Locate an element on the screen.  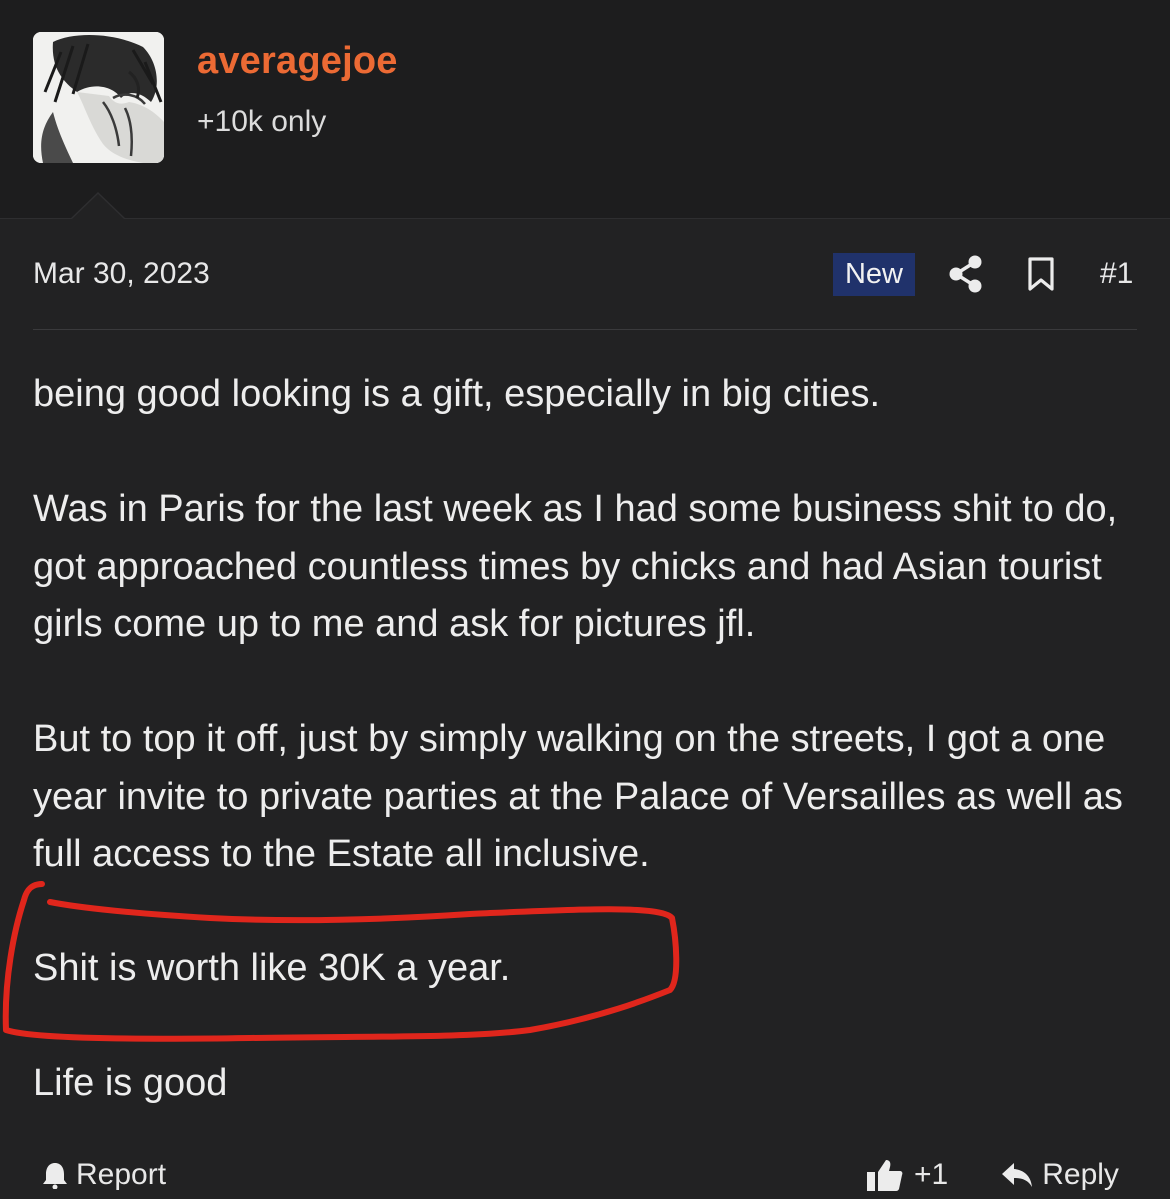
like-count: +1 is located at coordinates (931, 1175).